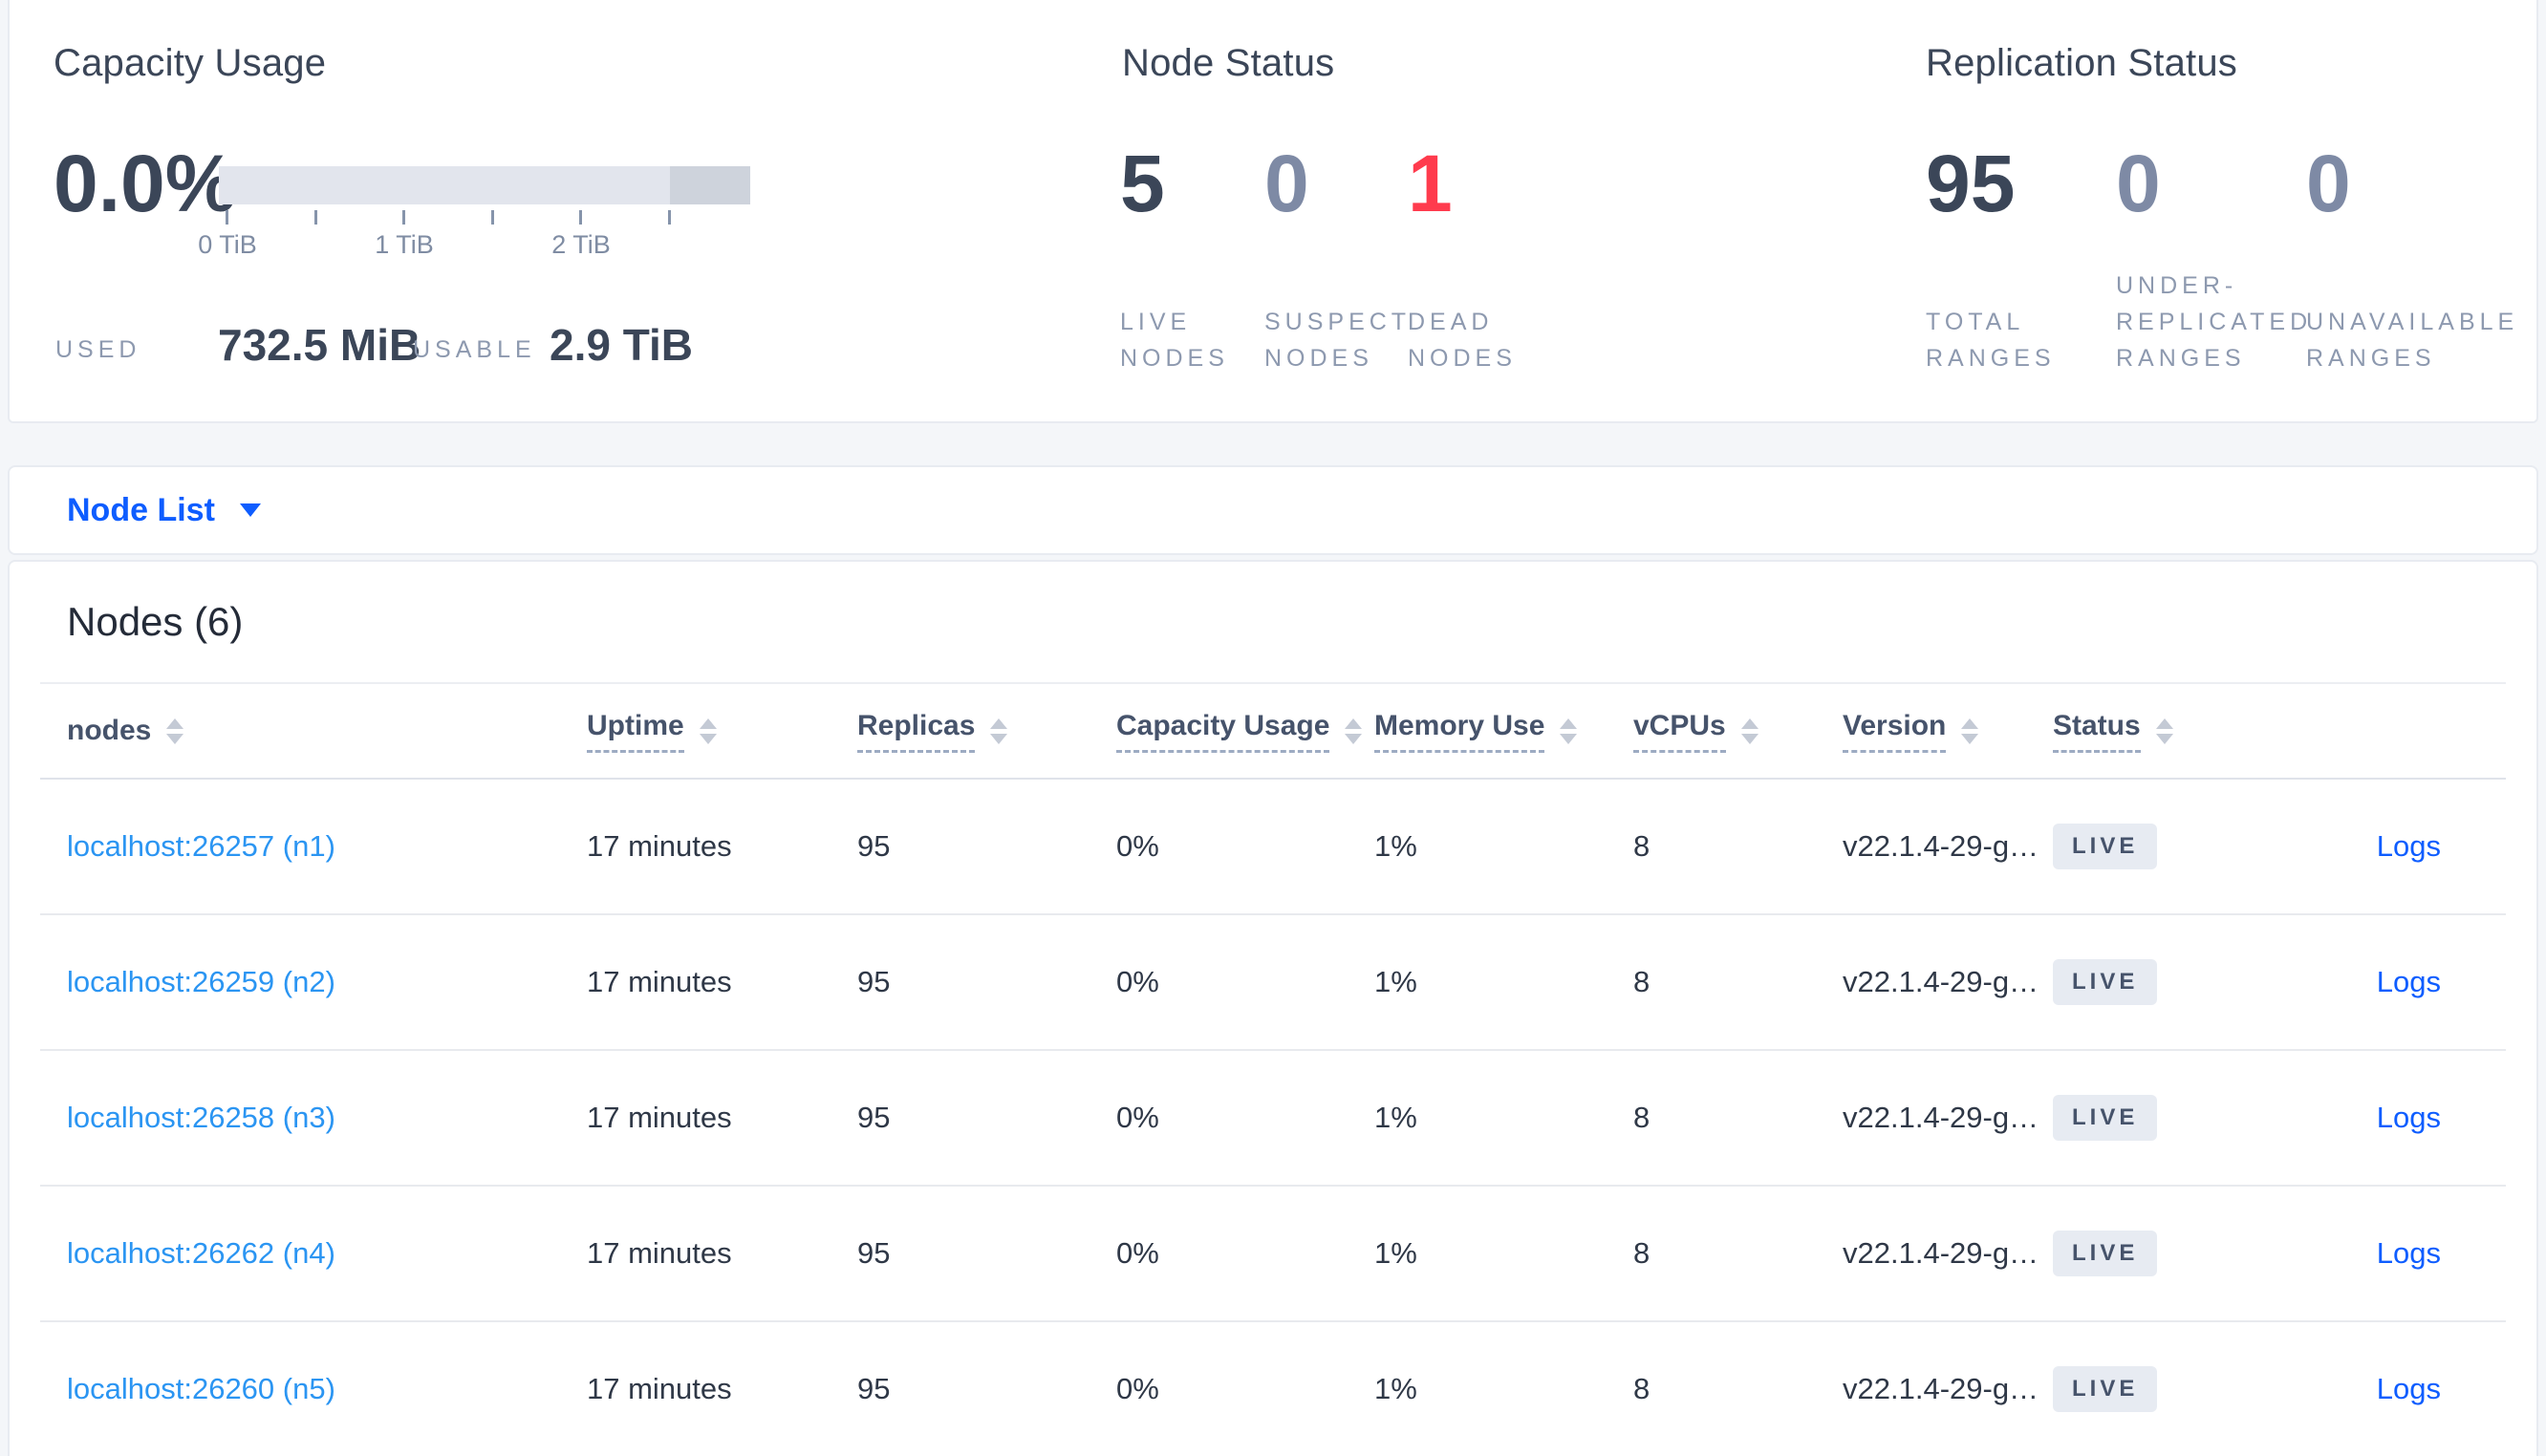 Image resolution: width=2546 pixels, height=1456 pixels. I want to click on usable-label: USABLE, so click(474, 350).